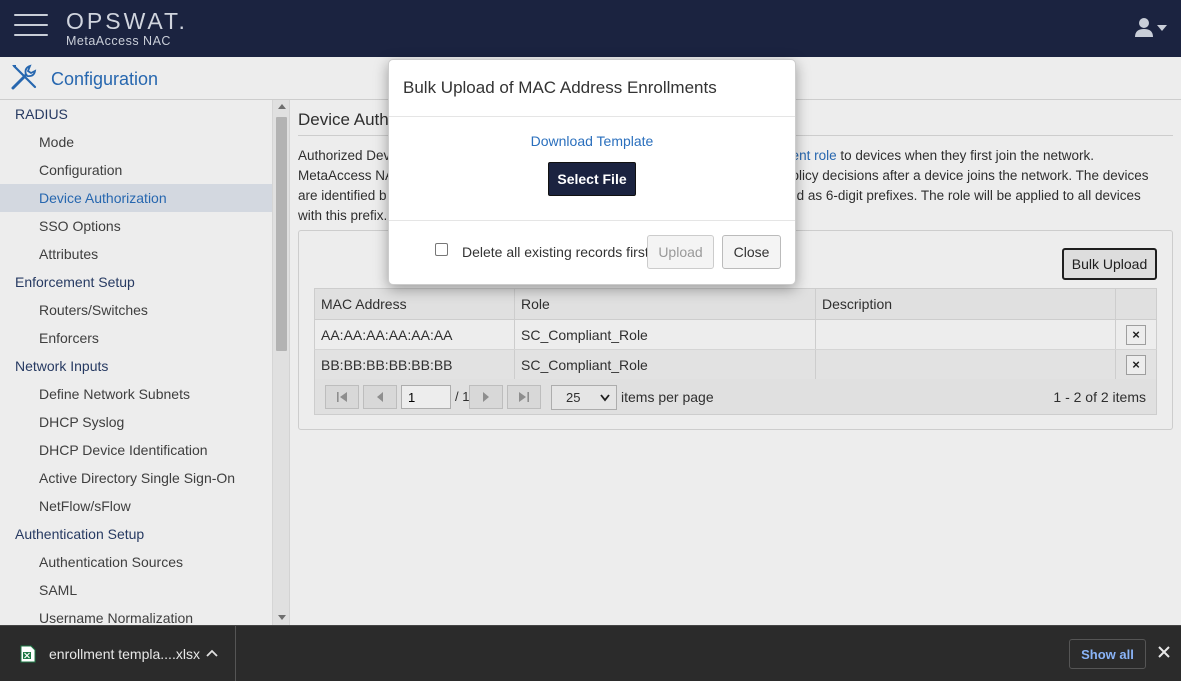 The height and width of the screenshot is (681, 1181). I want to click on upload-button: Upload, so click(680, 252).